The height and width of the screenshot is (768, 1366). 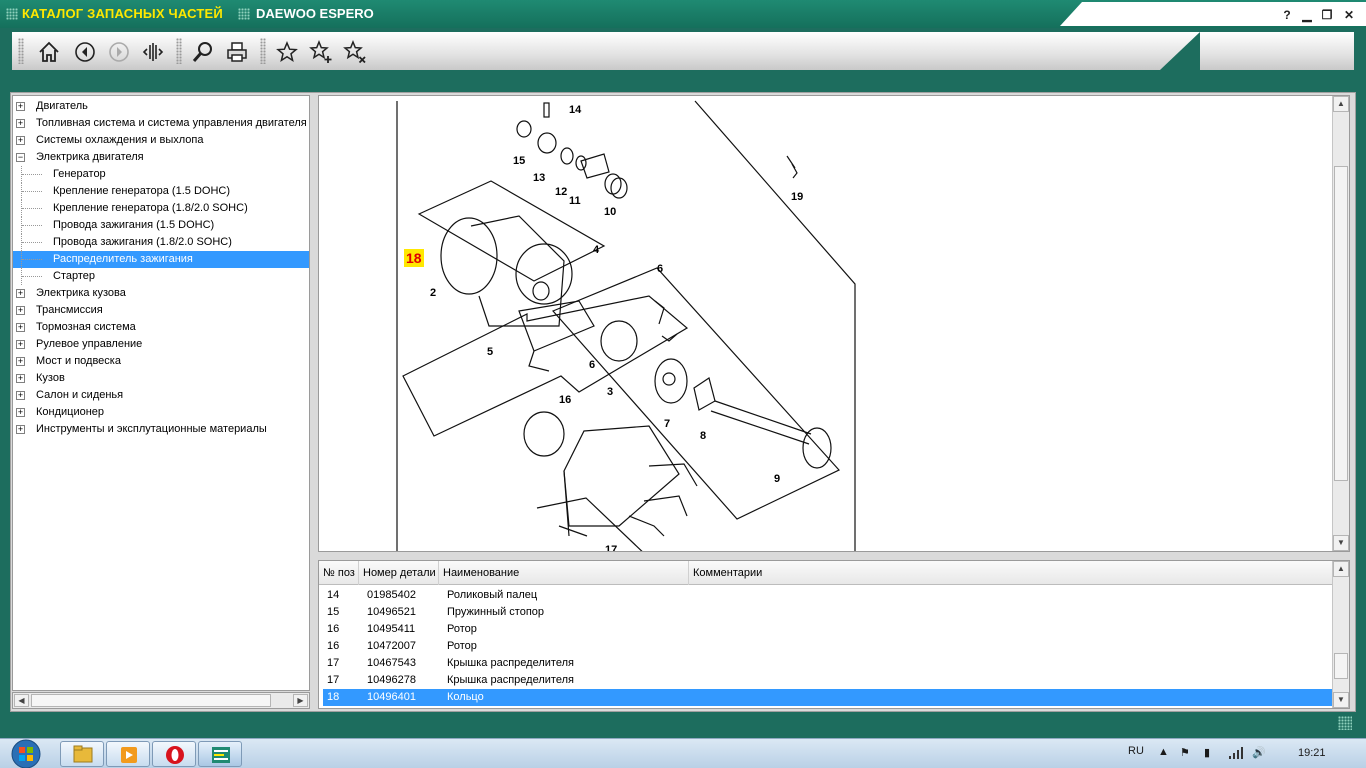 I want to click on callout-label: 15, so click(x=519, y=161).